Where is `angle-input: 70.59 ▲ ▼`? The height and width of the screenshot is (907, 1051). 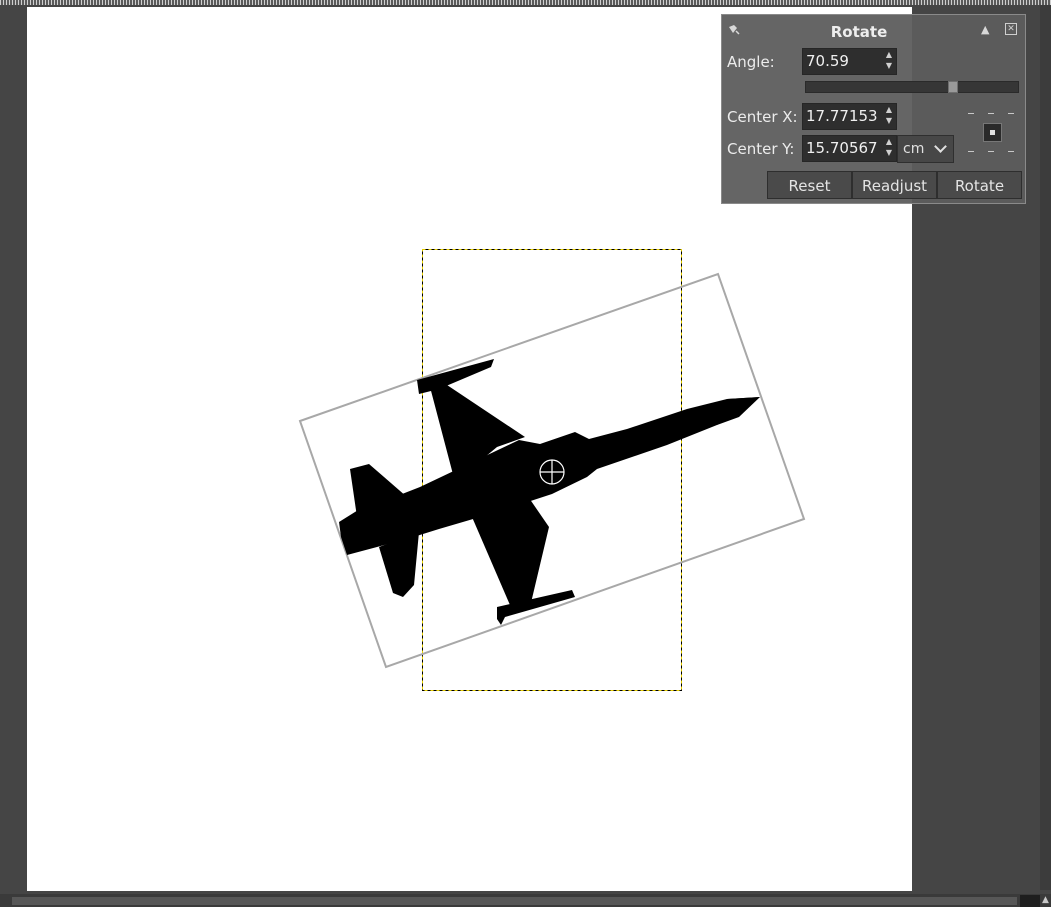
angle-input: 70.59 ▲ ▼ is located at coordinates (849, 61).